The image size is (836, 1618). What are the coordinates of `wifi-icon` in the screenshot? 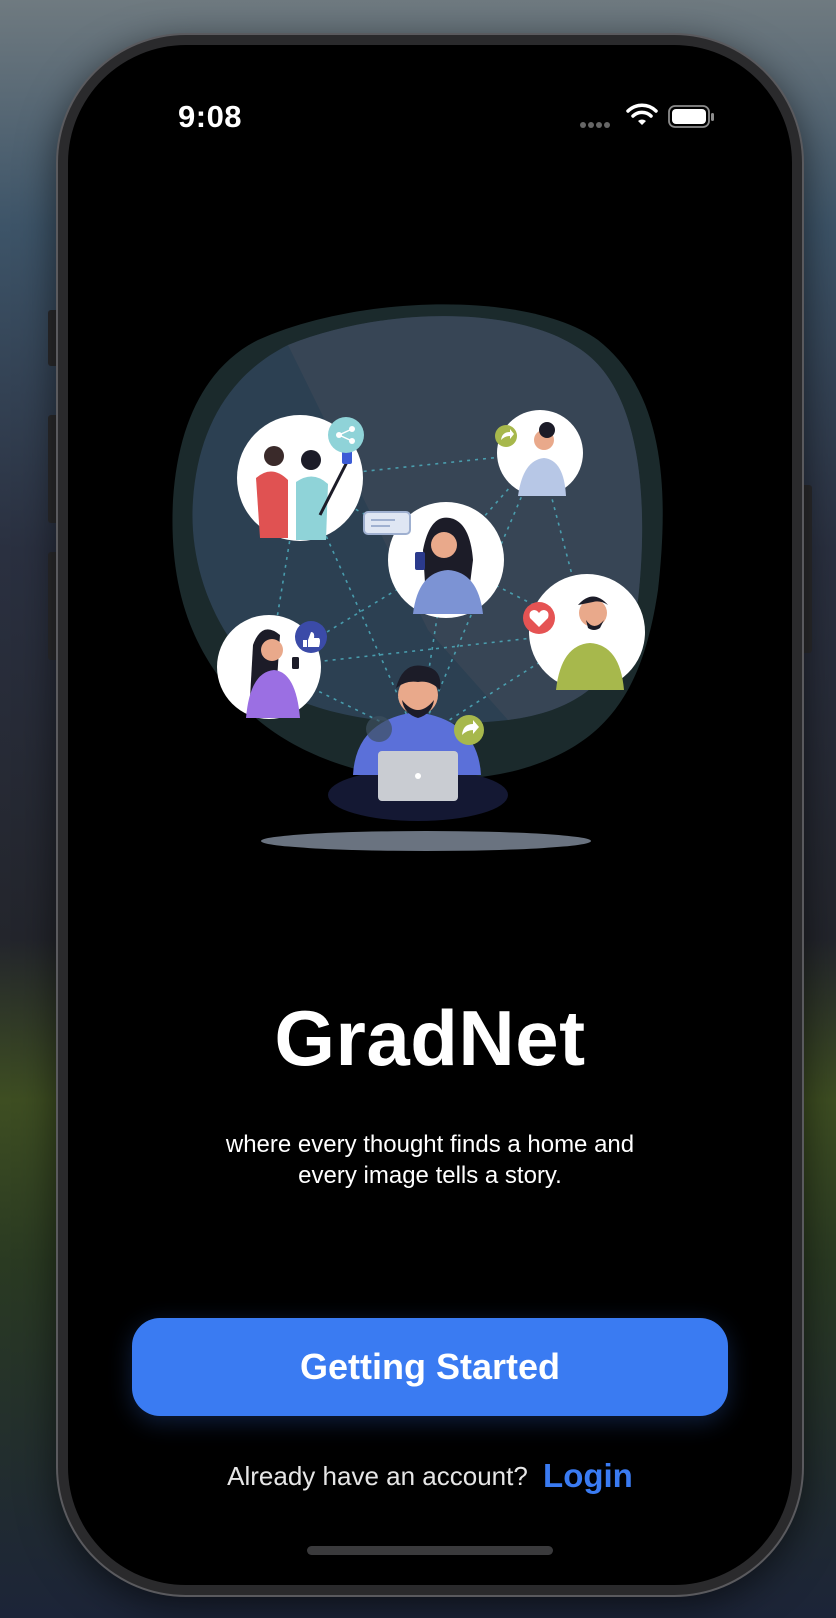 It's located at (642, 114).